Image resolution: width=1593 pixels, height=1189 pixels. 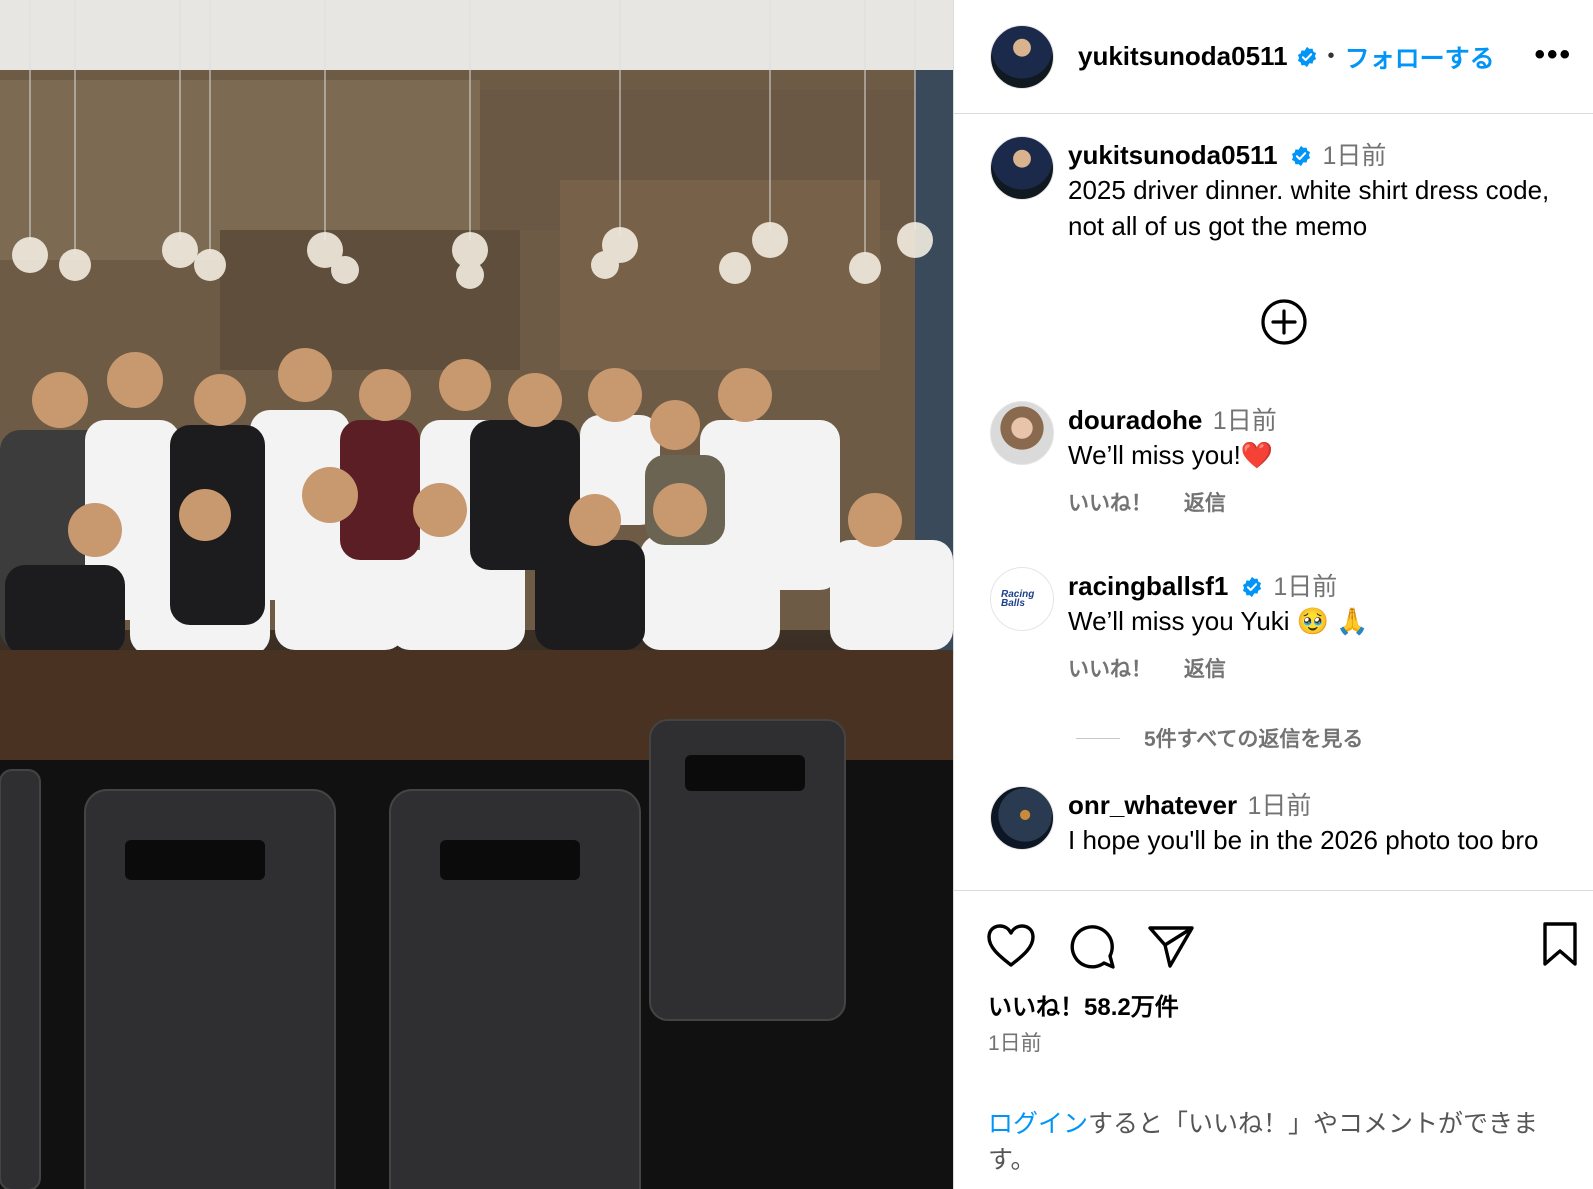 I want to click on post-footer: いいね！58.2万件 1日前 ログインすると「いいね！」やコメントができます。, so click(x=1273, y=1039).